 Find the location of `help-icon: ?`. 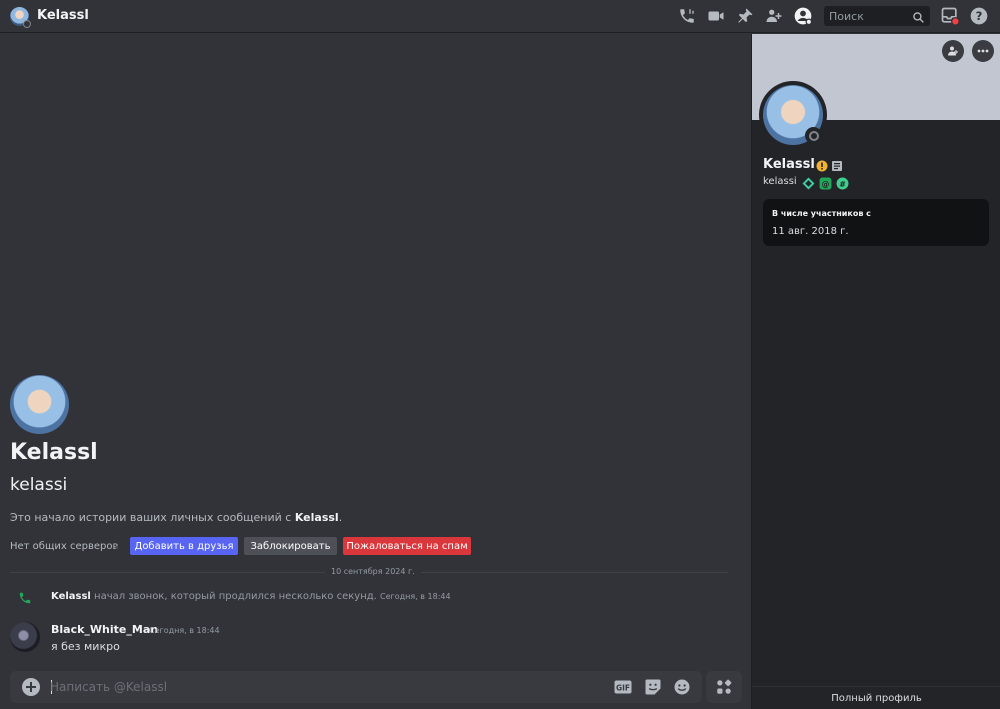

help-icon: ? is located at coordinates (979, 16).